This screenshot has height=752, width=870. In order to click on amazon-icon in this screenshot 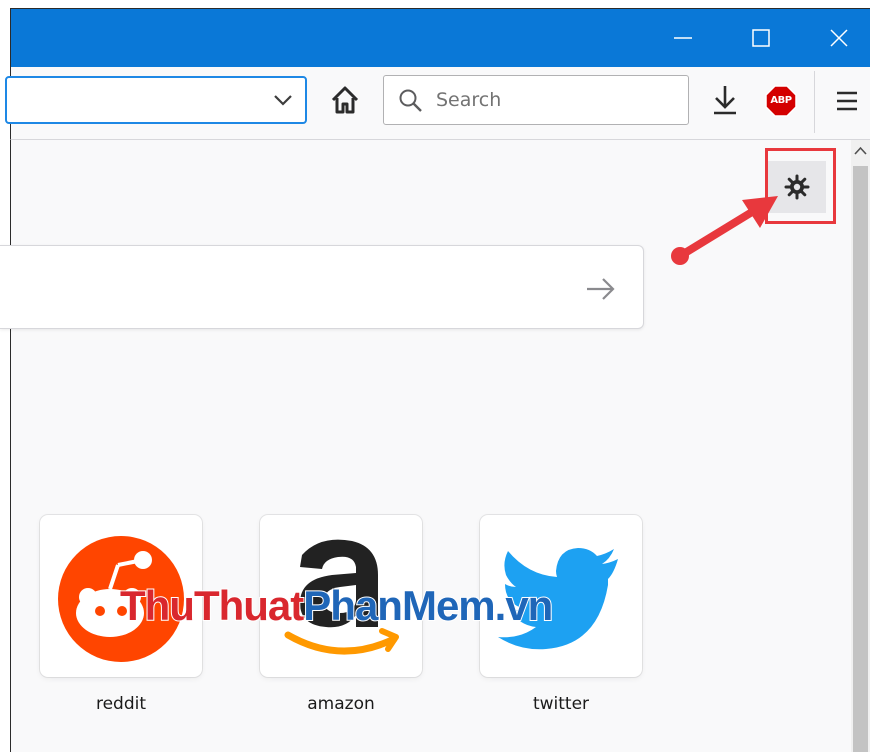, I will do `click(341, 597)`.